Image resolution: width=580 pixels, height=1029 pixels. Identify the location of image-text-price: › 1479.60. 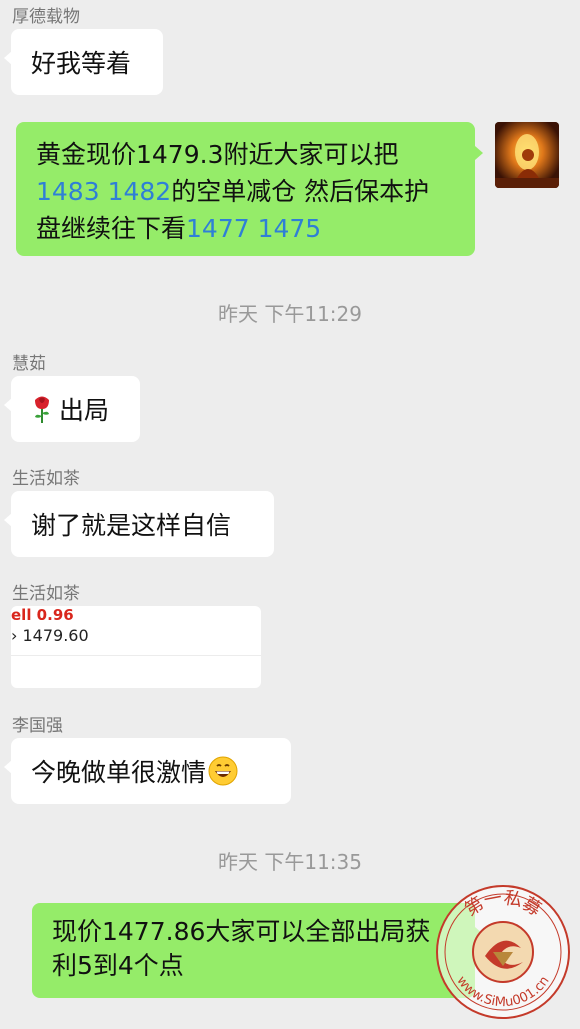
(50, 635).